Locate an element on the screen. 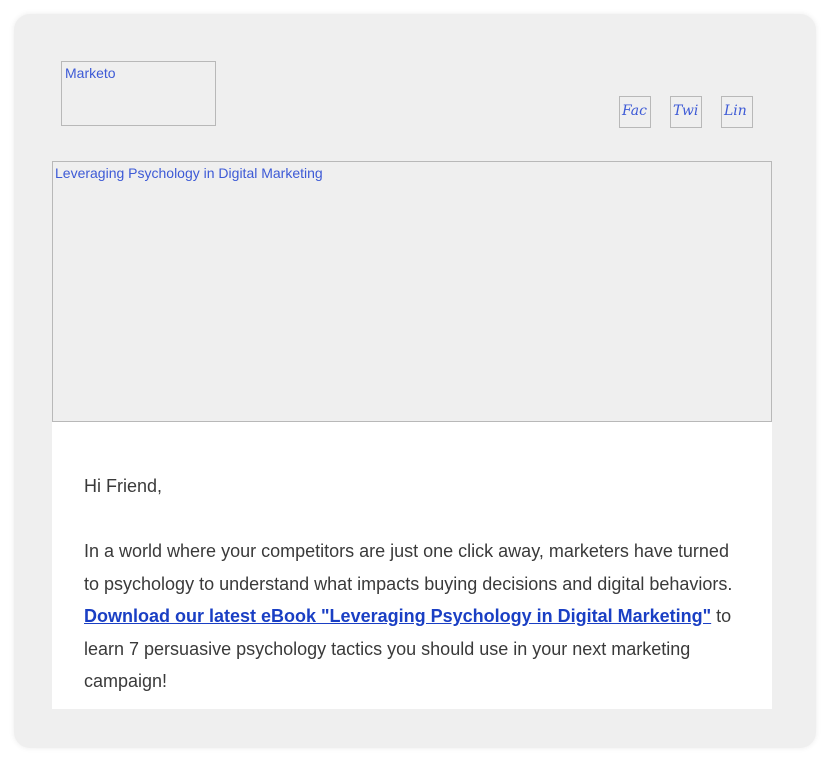 Image resolution: width=830 pixels, height=764 pixels. logo-alt-text: Marketo is located at coordinates (90, 73).